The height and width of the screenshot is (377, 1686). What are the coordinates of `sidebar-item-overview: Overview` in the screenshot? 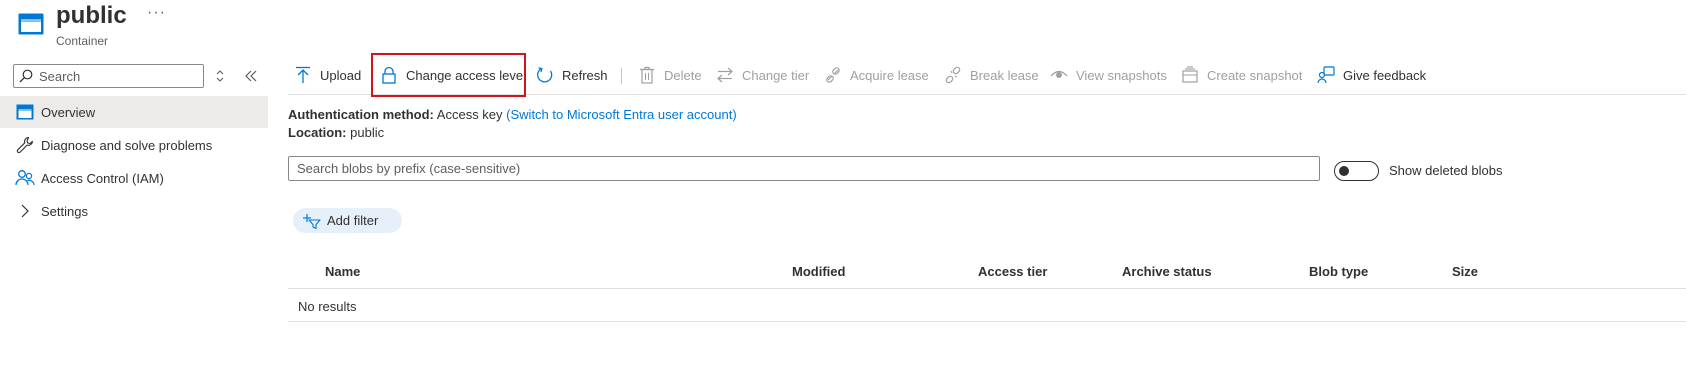 It's located at (134, 112).